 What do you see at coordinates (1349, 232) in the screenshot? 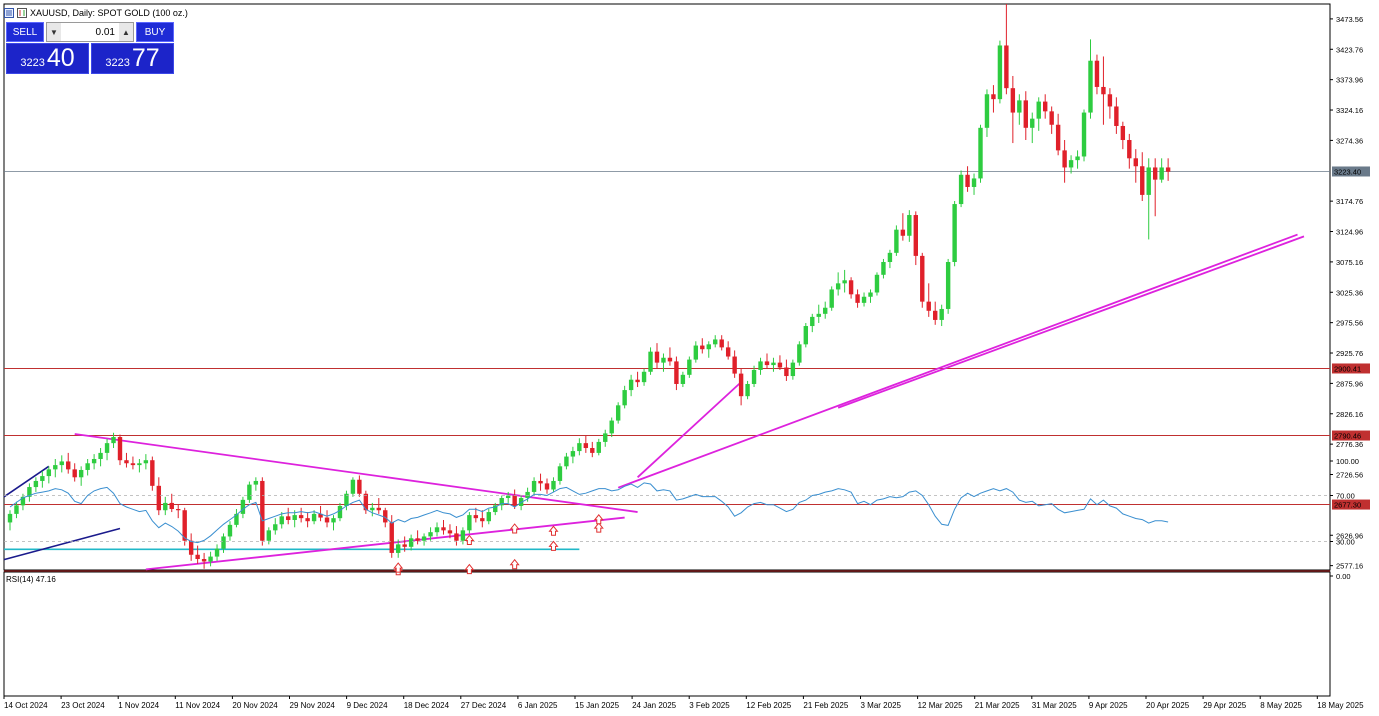
I see `price-tick-label: 3124.96` at bounding box center [1349, 232].